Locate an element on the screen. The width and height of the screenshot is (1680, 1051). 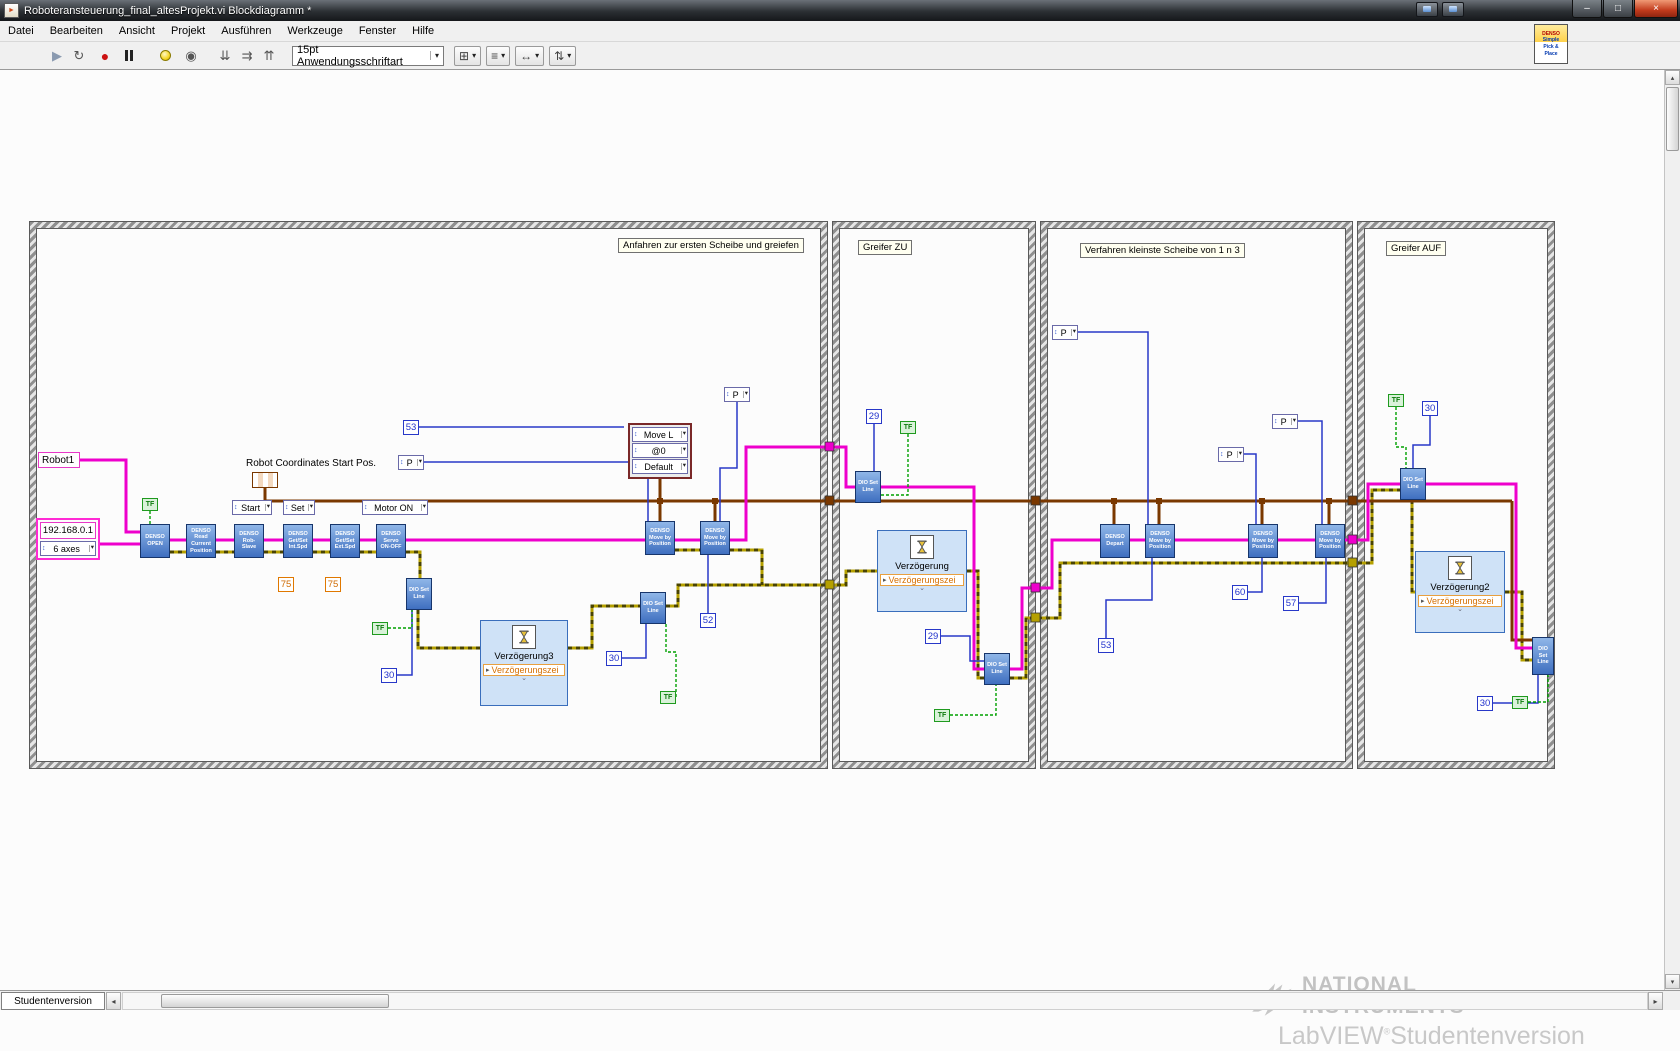
horizontal-scrollbar is located at coordinates (885, 1001).